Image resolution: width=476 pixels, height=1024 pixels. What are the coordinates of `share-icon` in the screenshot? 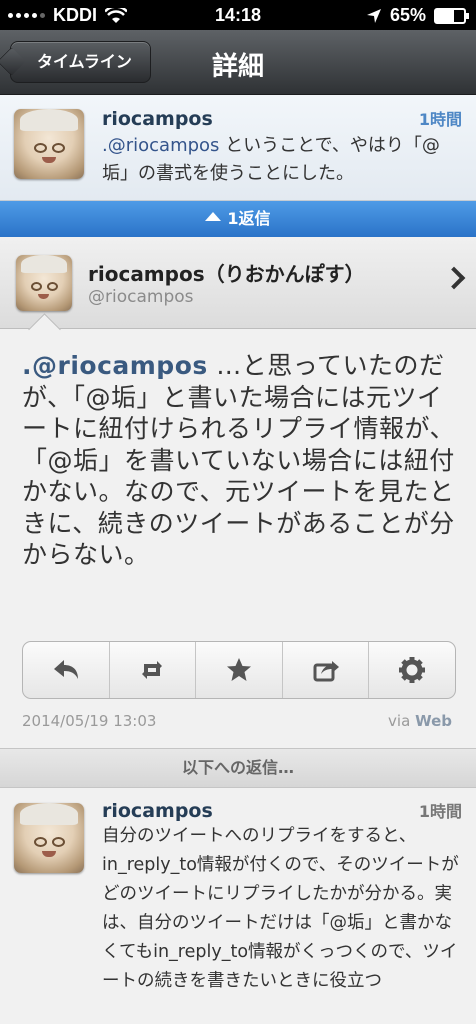 It's located at (326, 671).